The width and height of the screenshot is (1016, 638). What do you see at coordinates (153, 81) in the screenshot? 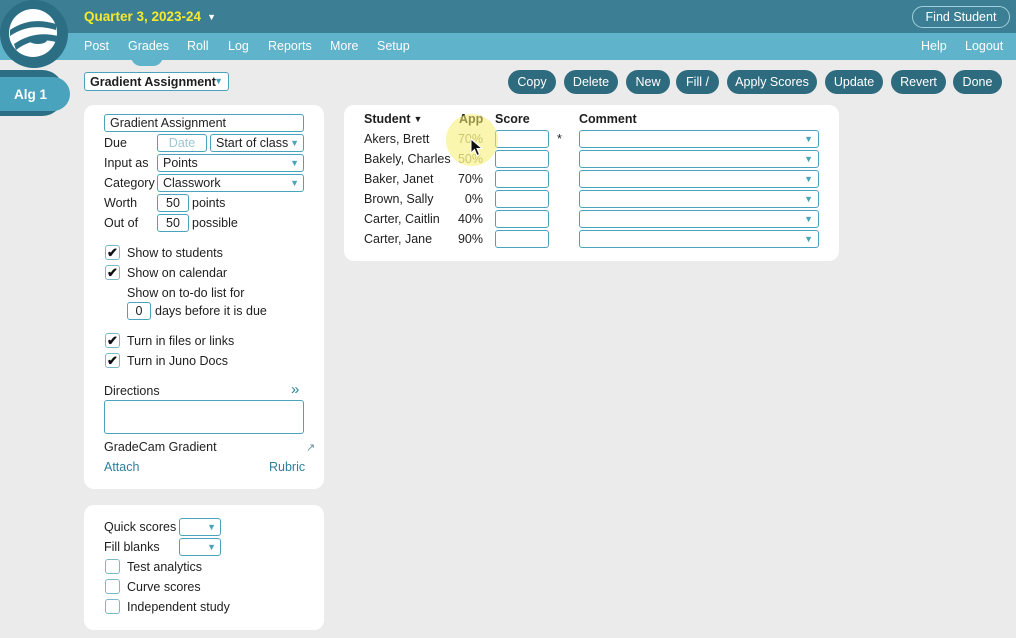
I see `assignment-selector-label: Gradient Assignment` at bounding box center [153, 81].